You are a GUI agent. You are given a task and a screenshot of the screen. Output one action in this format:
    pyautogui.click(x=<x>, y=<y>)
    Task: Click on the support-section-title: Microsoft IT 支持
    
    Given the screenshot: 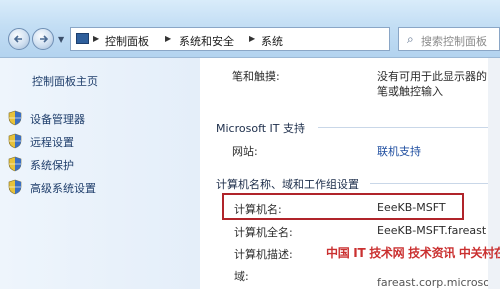 What is the action you would take?
    pyautogui.click(x=261, y=128)
    